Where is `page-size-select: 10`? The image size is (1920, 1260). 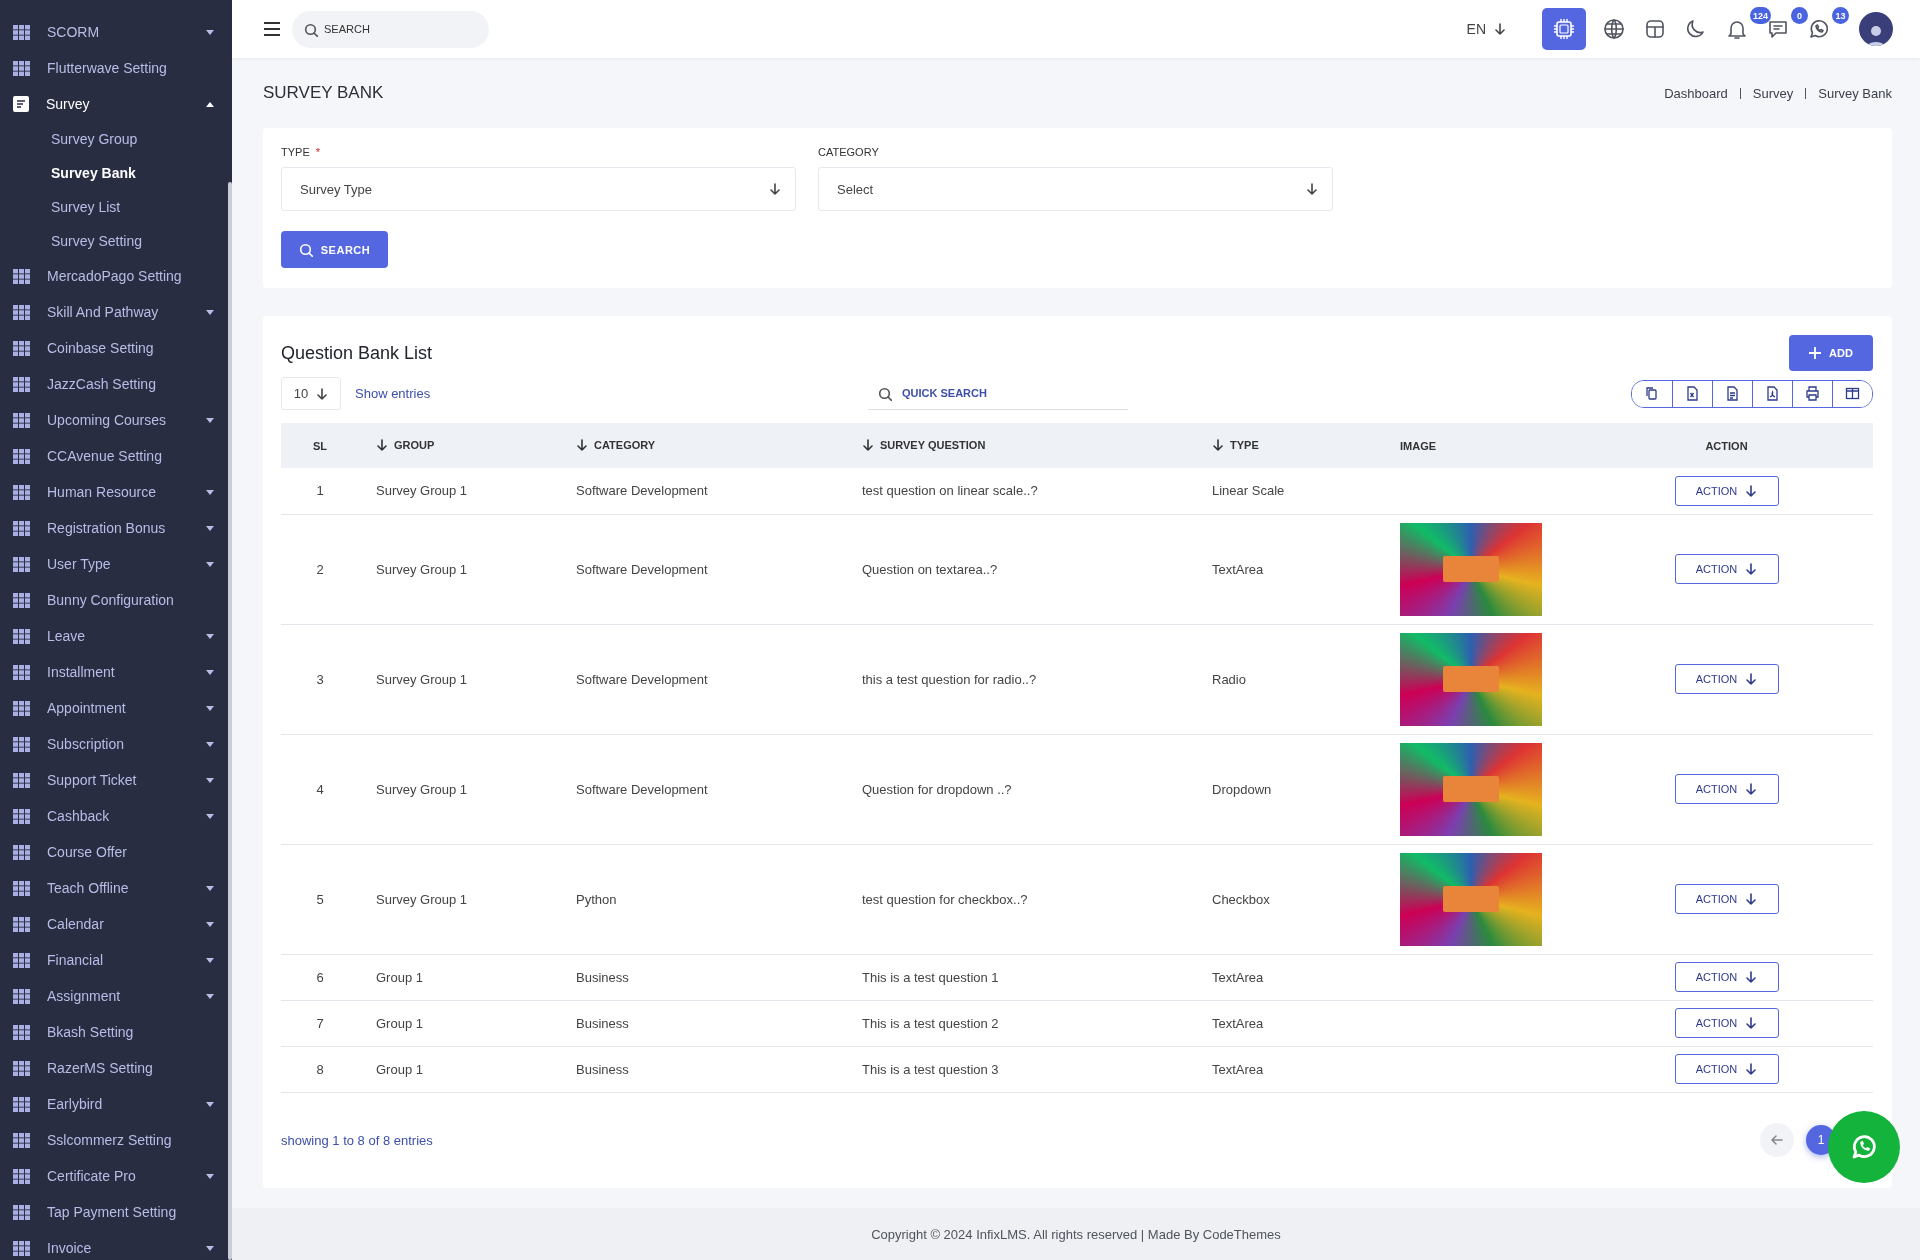
page-size-select: 10 is located at coordinates (311, 393).